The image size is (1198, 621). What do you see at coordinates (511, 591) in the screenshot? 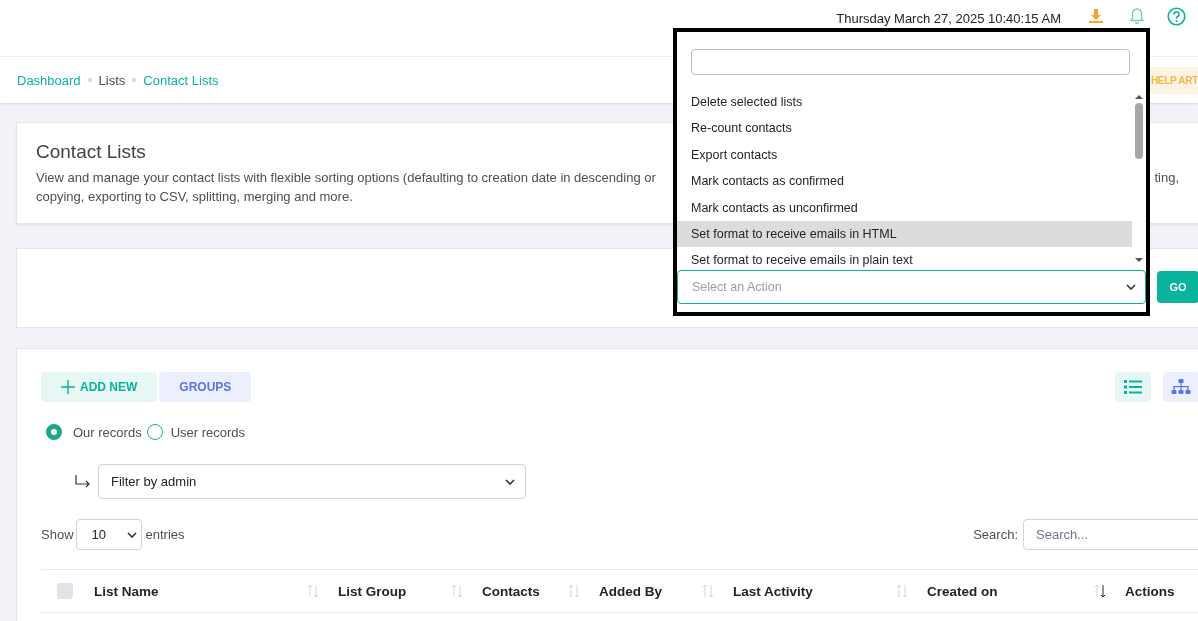
I see `column-header: Contacts` at bounding box center [511, 591].